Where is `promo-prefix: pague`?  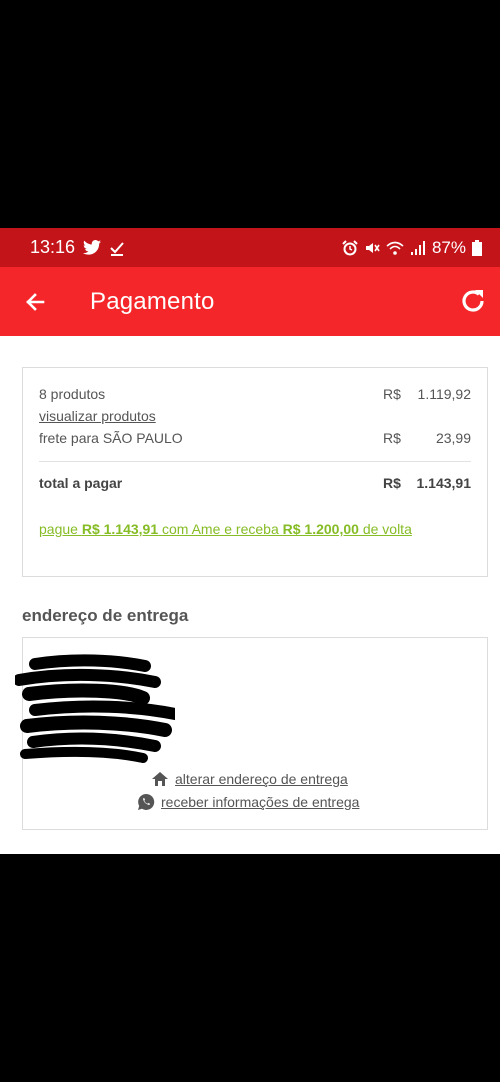 promo-prefix: pague is located at coordinates (60, 529).